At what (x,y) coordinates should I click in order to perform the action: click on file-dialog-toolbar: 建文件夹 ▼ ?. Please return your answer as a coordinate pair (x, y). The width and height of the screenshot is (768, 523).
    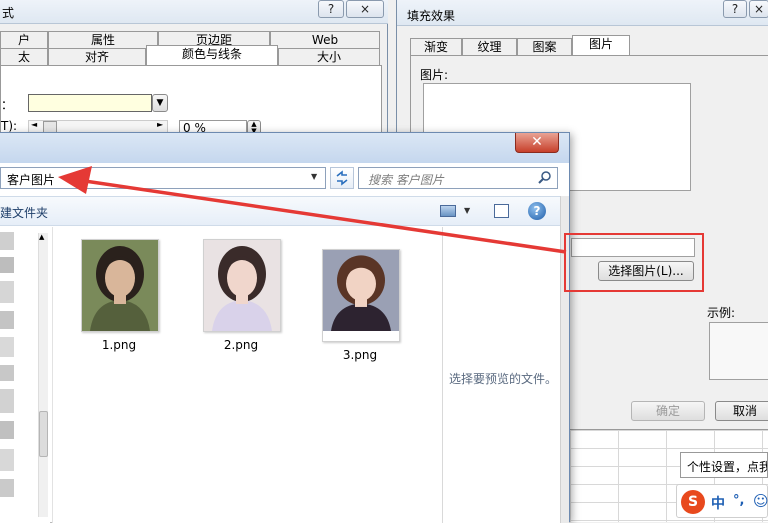
    Looking at the image, I should click on (280, 211).